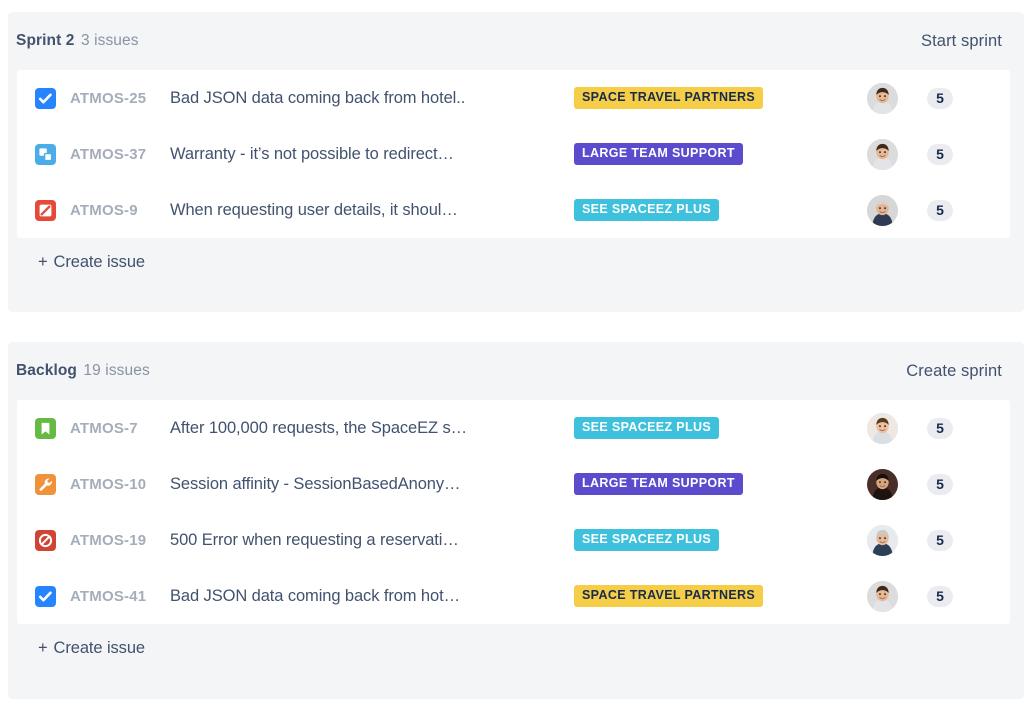 This screenshot has height=711, width=1024. I want to click on backlog-name: Backlog, so click(46, 370).